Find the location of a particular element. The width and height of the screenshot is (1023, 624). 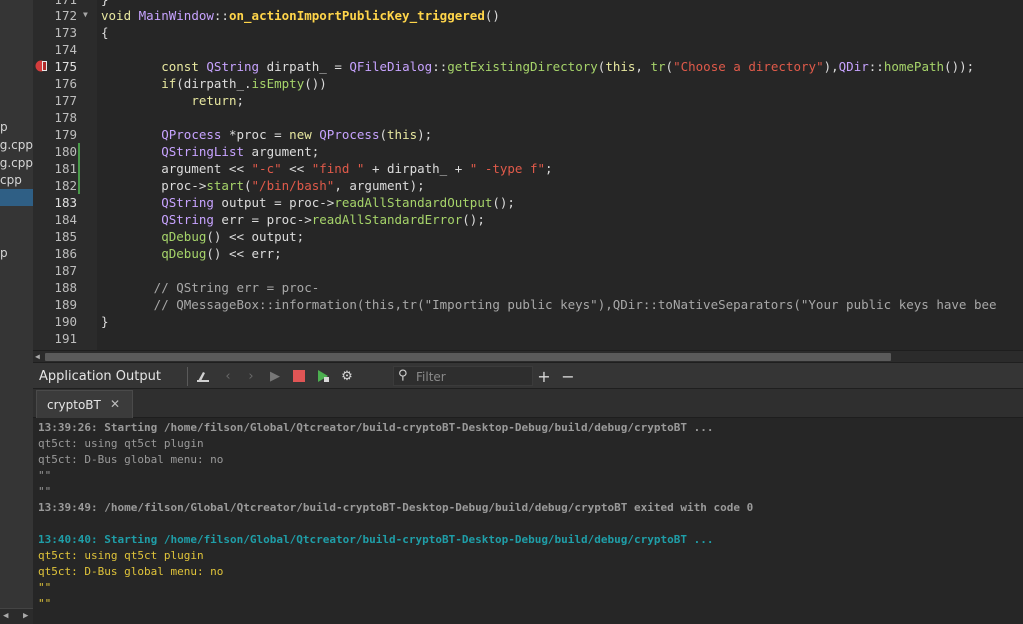

code-line: QProcess *proc = new QProcess(this); is located at coordinates (297, 134).